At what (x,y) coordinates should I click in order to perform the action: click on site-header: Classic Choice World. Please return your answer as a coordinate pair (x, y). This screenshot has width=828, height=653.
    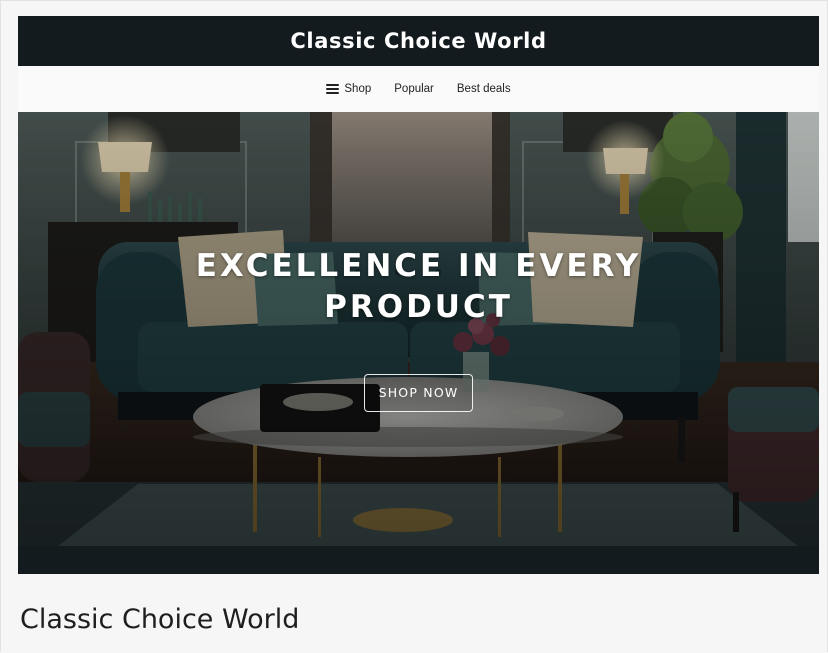
    Looking at the image, I should click on (418, 41).